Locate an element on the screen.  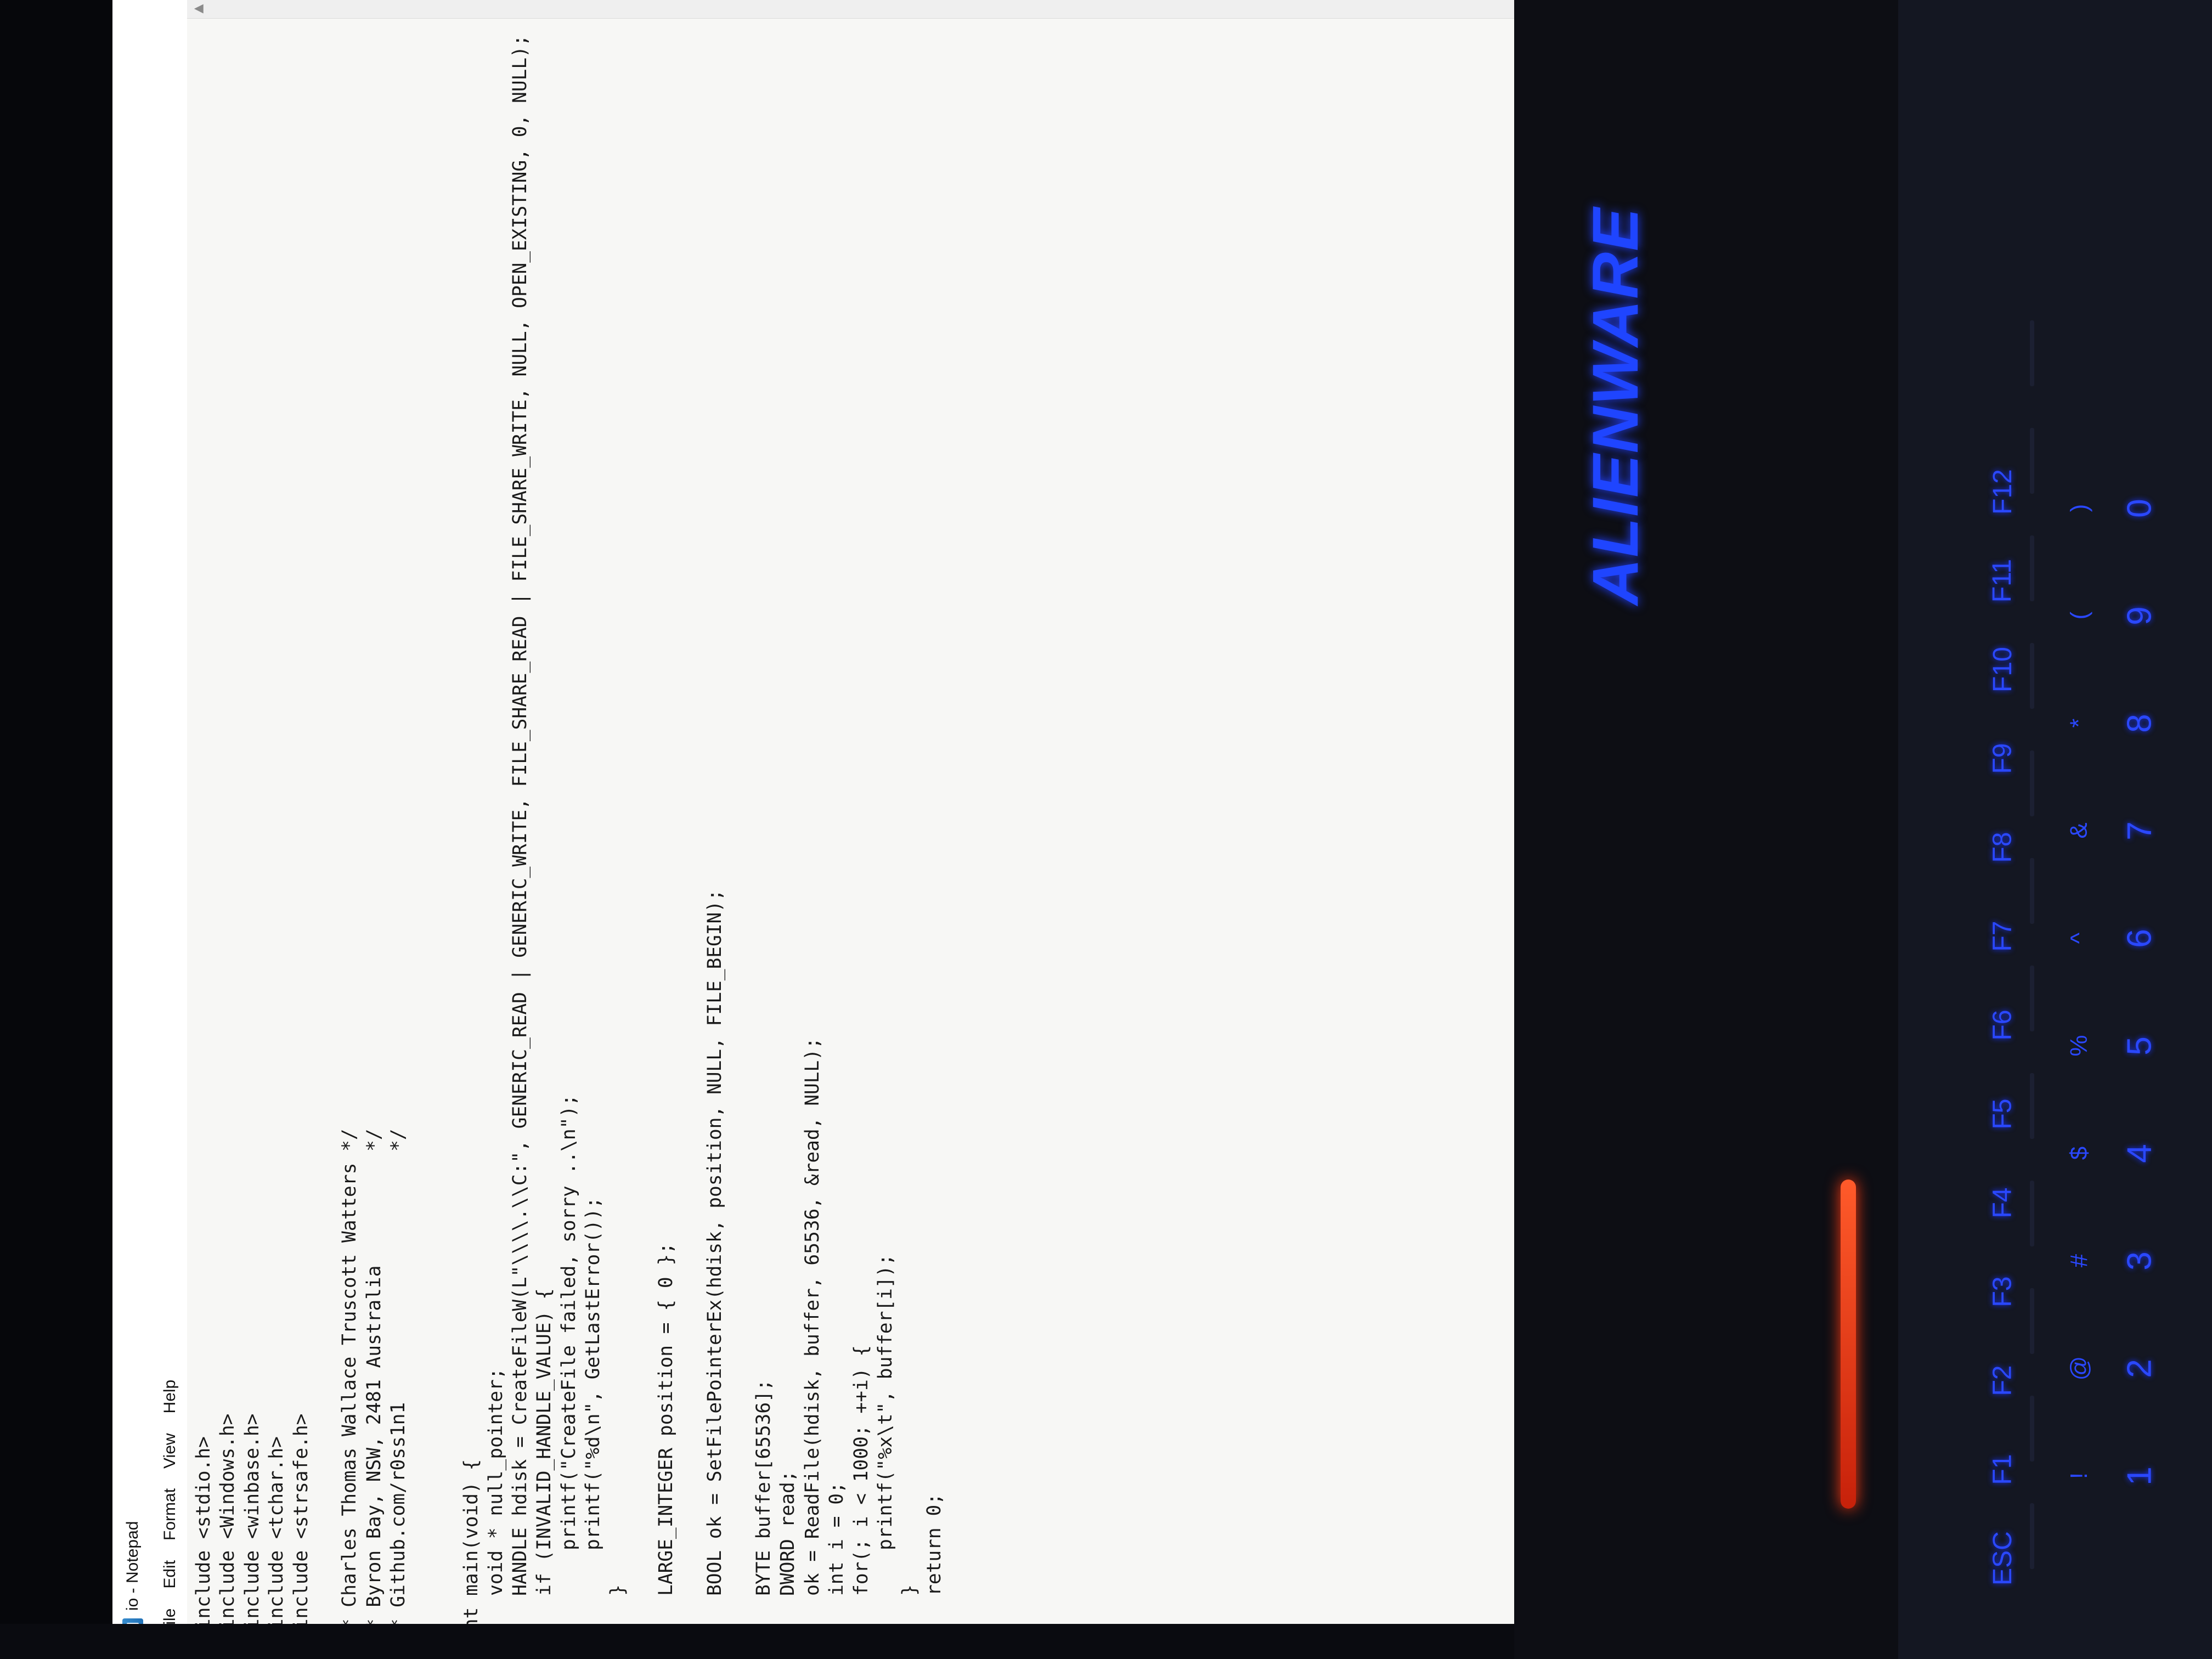
screen-bezel-bottom is located at coordinates (757, 1641).